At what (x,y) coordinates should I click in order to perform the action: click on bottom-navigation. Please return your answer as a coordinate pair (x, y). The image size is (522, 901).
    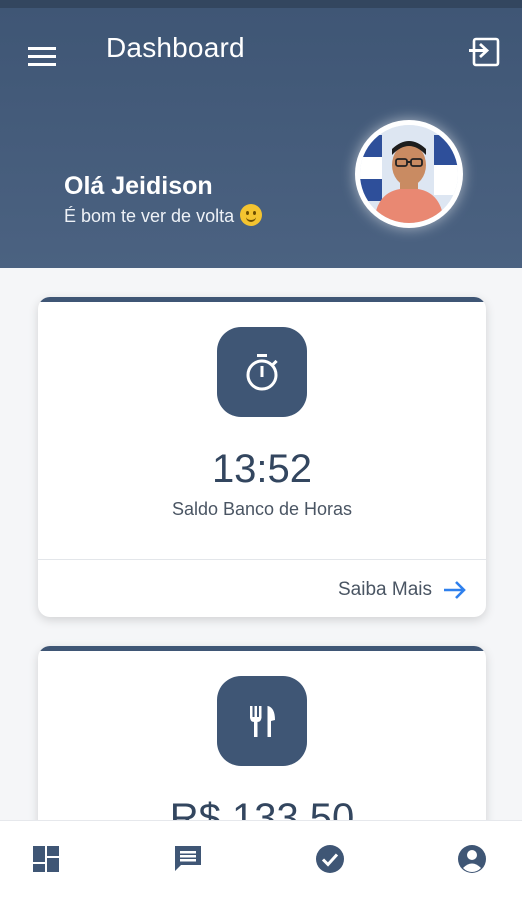
    Looking at the image, I should click on (261, 860).